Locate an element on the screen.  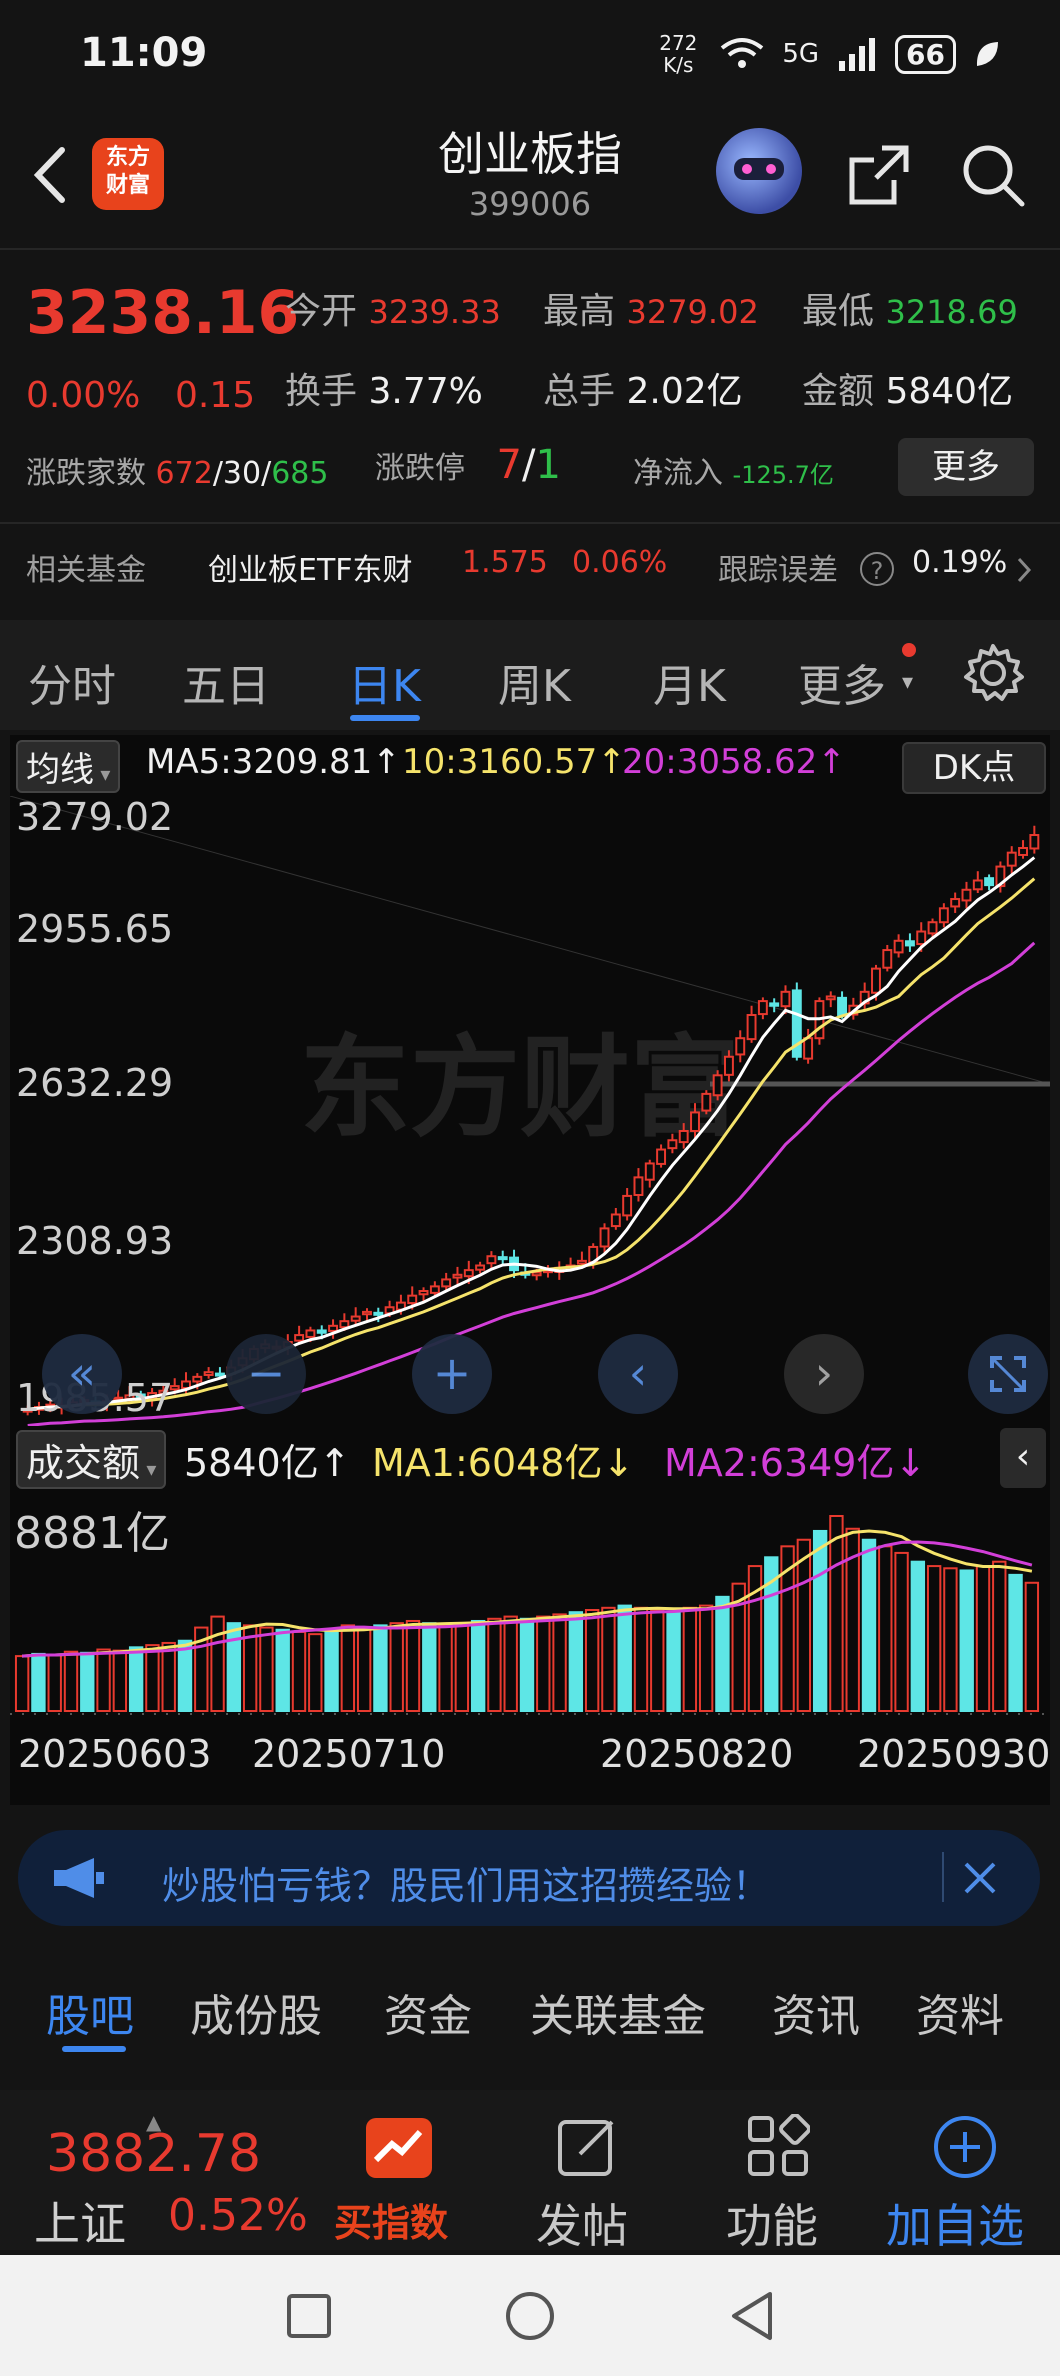
scroll-far-left-button: « is located at coordinates (82, 1374).